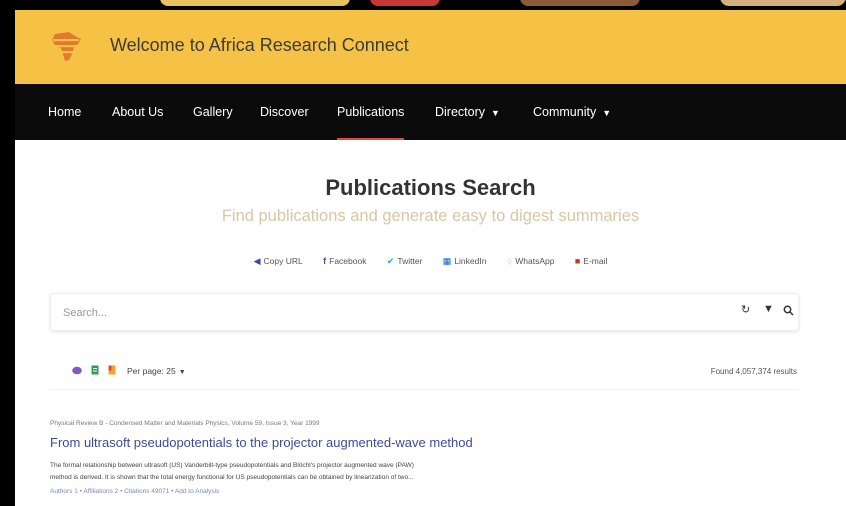 The image size is (846, 506). I want to click on result-citations-link: Citations 49071, so click(146, 491).